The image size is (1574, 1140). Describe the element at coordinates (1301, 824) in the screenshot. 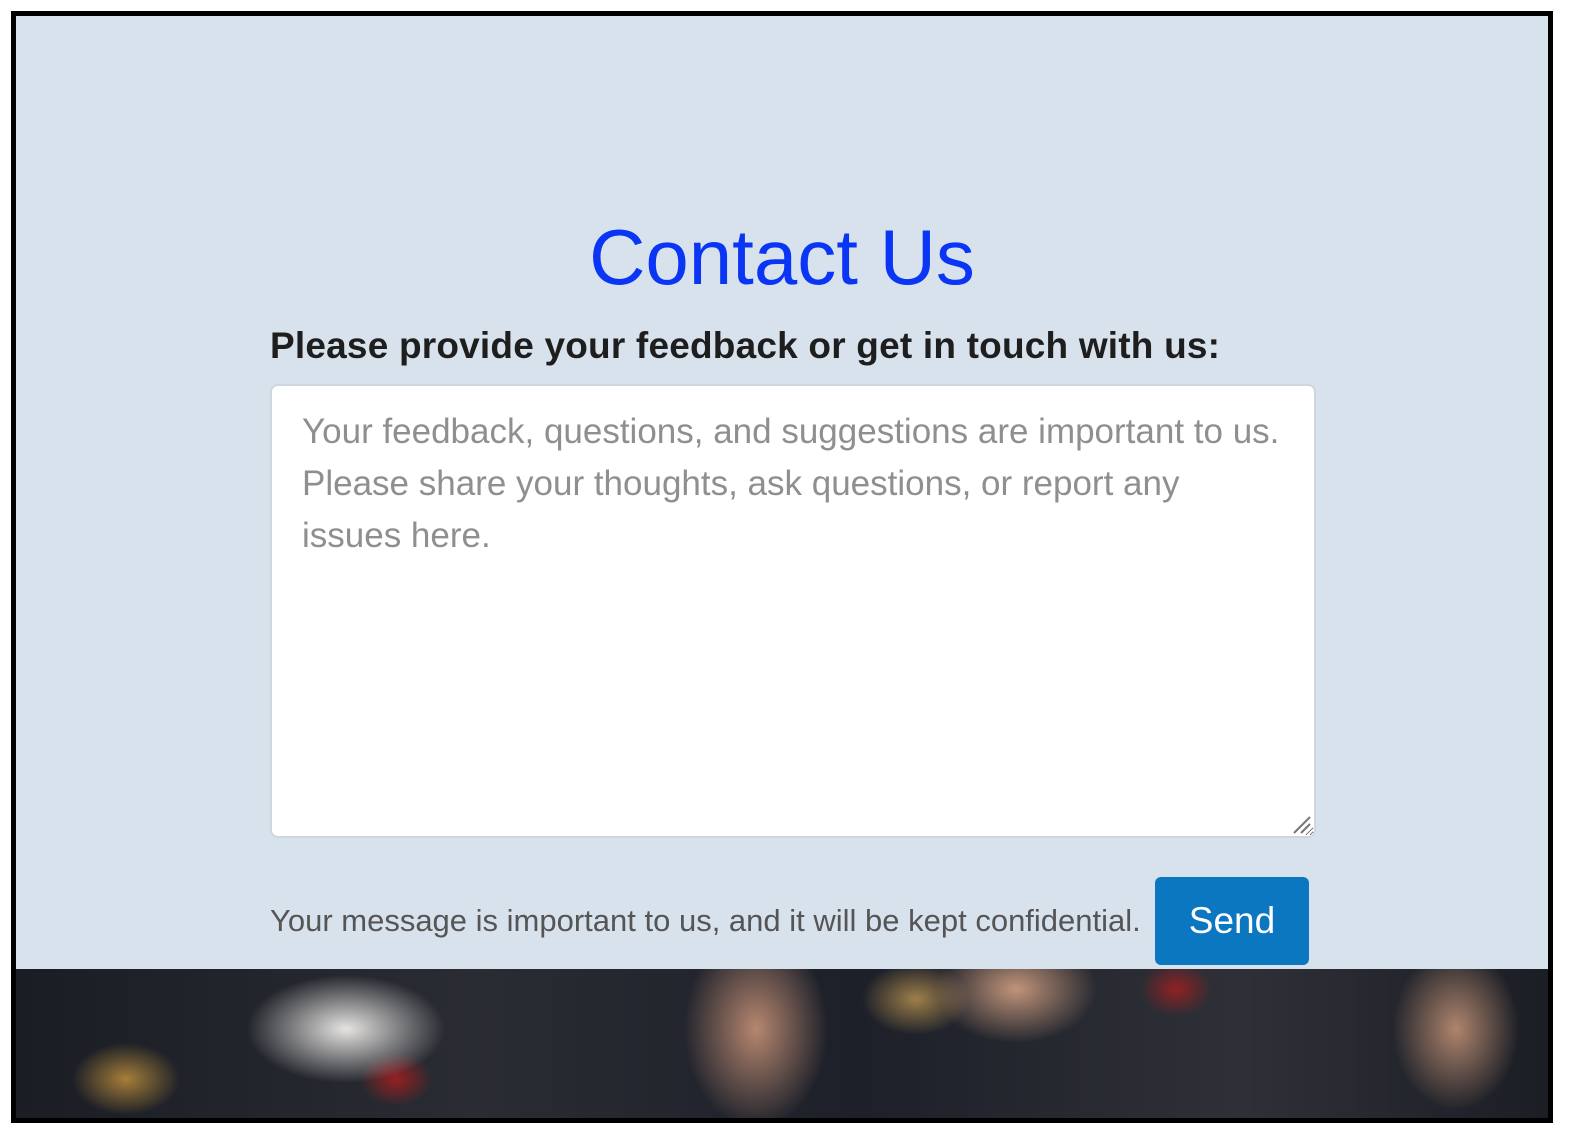

I see `resize-handle-icon` at that location.